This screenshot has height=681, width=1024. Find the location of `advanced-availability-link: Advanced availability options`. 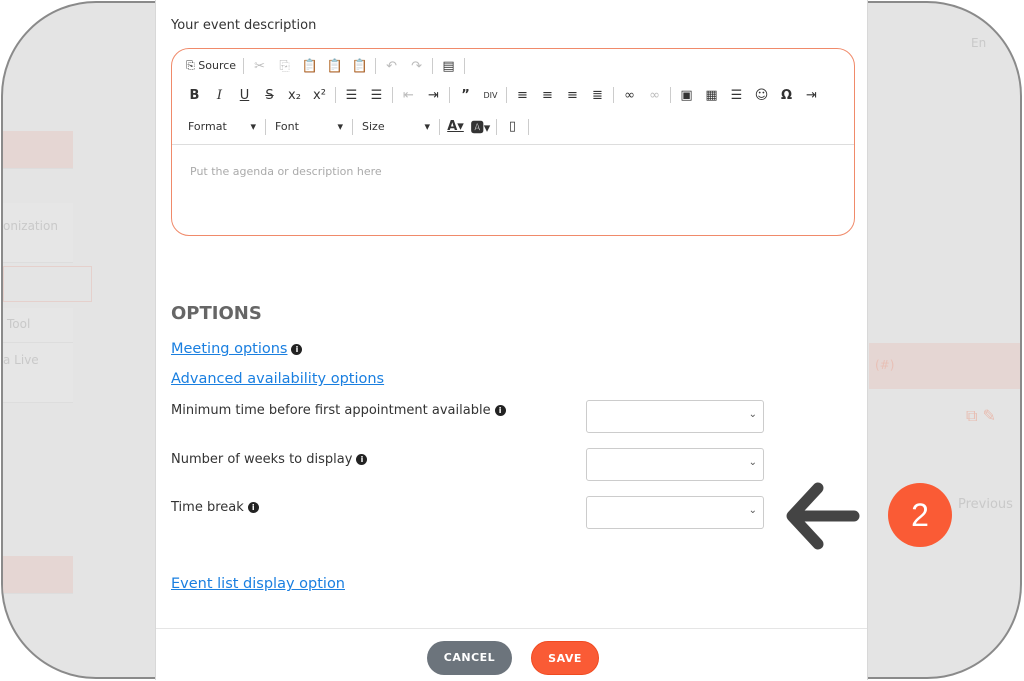

advanced-availability-link: Advanced availability options is located at coordinates (277, 379).